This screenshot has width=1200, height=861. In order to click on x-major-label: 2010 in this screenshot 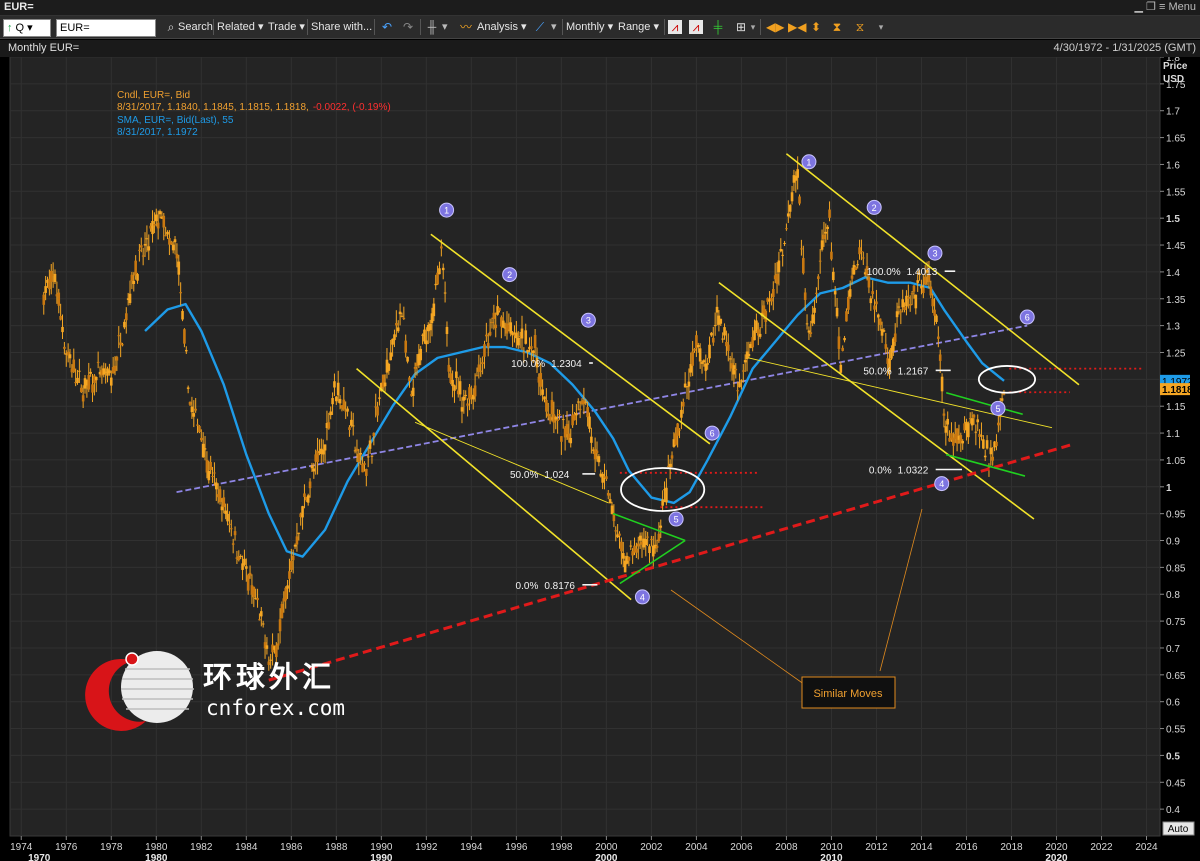, I will do `click(831, 857)`.